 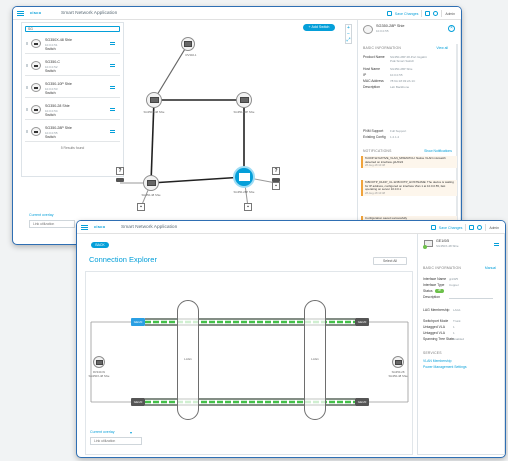 I want to click on field-key: Status, so click(x=428, y=291).